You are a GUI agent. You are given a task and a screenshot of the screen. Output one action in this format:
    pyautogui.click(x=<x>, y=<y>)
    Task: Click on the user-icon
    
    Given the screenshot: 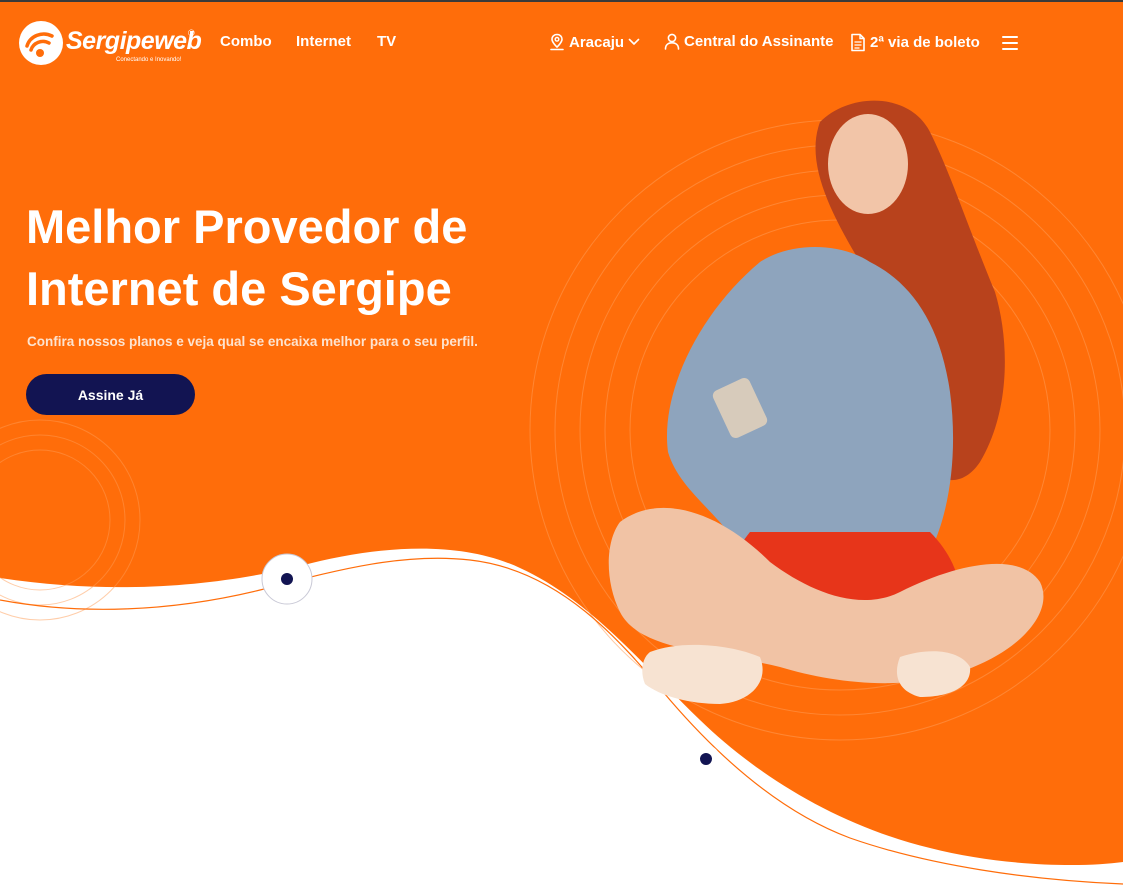 What is the action you would take?
    pyautogui.click(x=672, y=41)
    